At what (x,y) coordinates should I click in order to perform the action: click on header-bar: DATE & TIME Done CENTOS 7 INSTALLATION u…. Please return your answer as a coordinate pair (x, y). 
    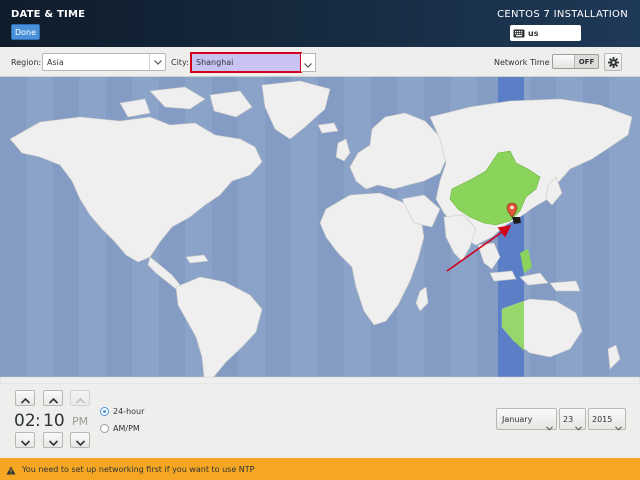
    Looking at the image, I should click on (320, 23).